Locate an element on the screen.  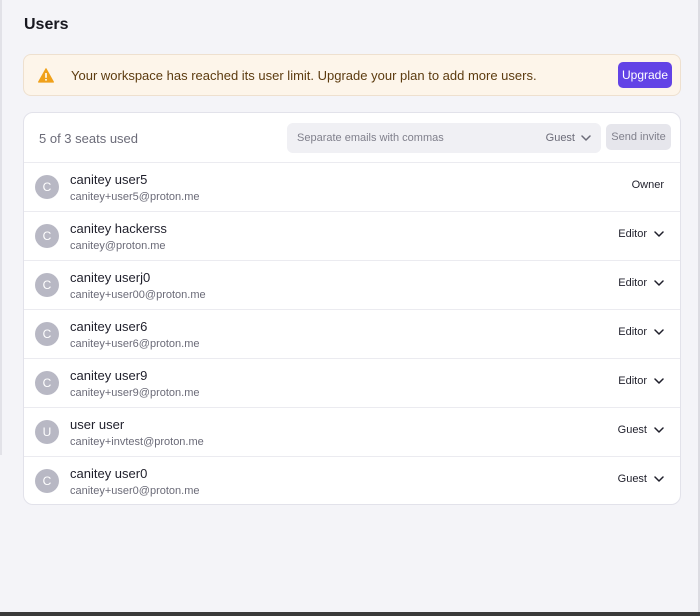
seats-used-text: 5 of 3 seats used is located at coordinates (89, 138).